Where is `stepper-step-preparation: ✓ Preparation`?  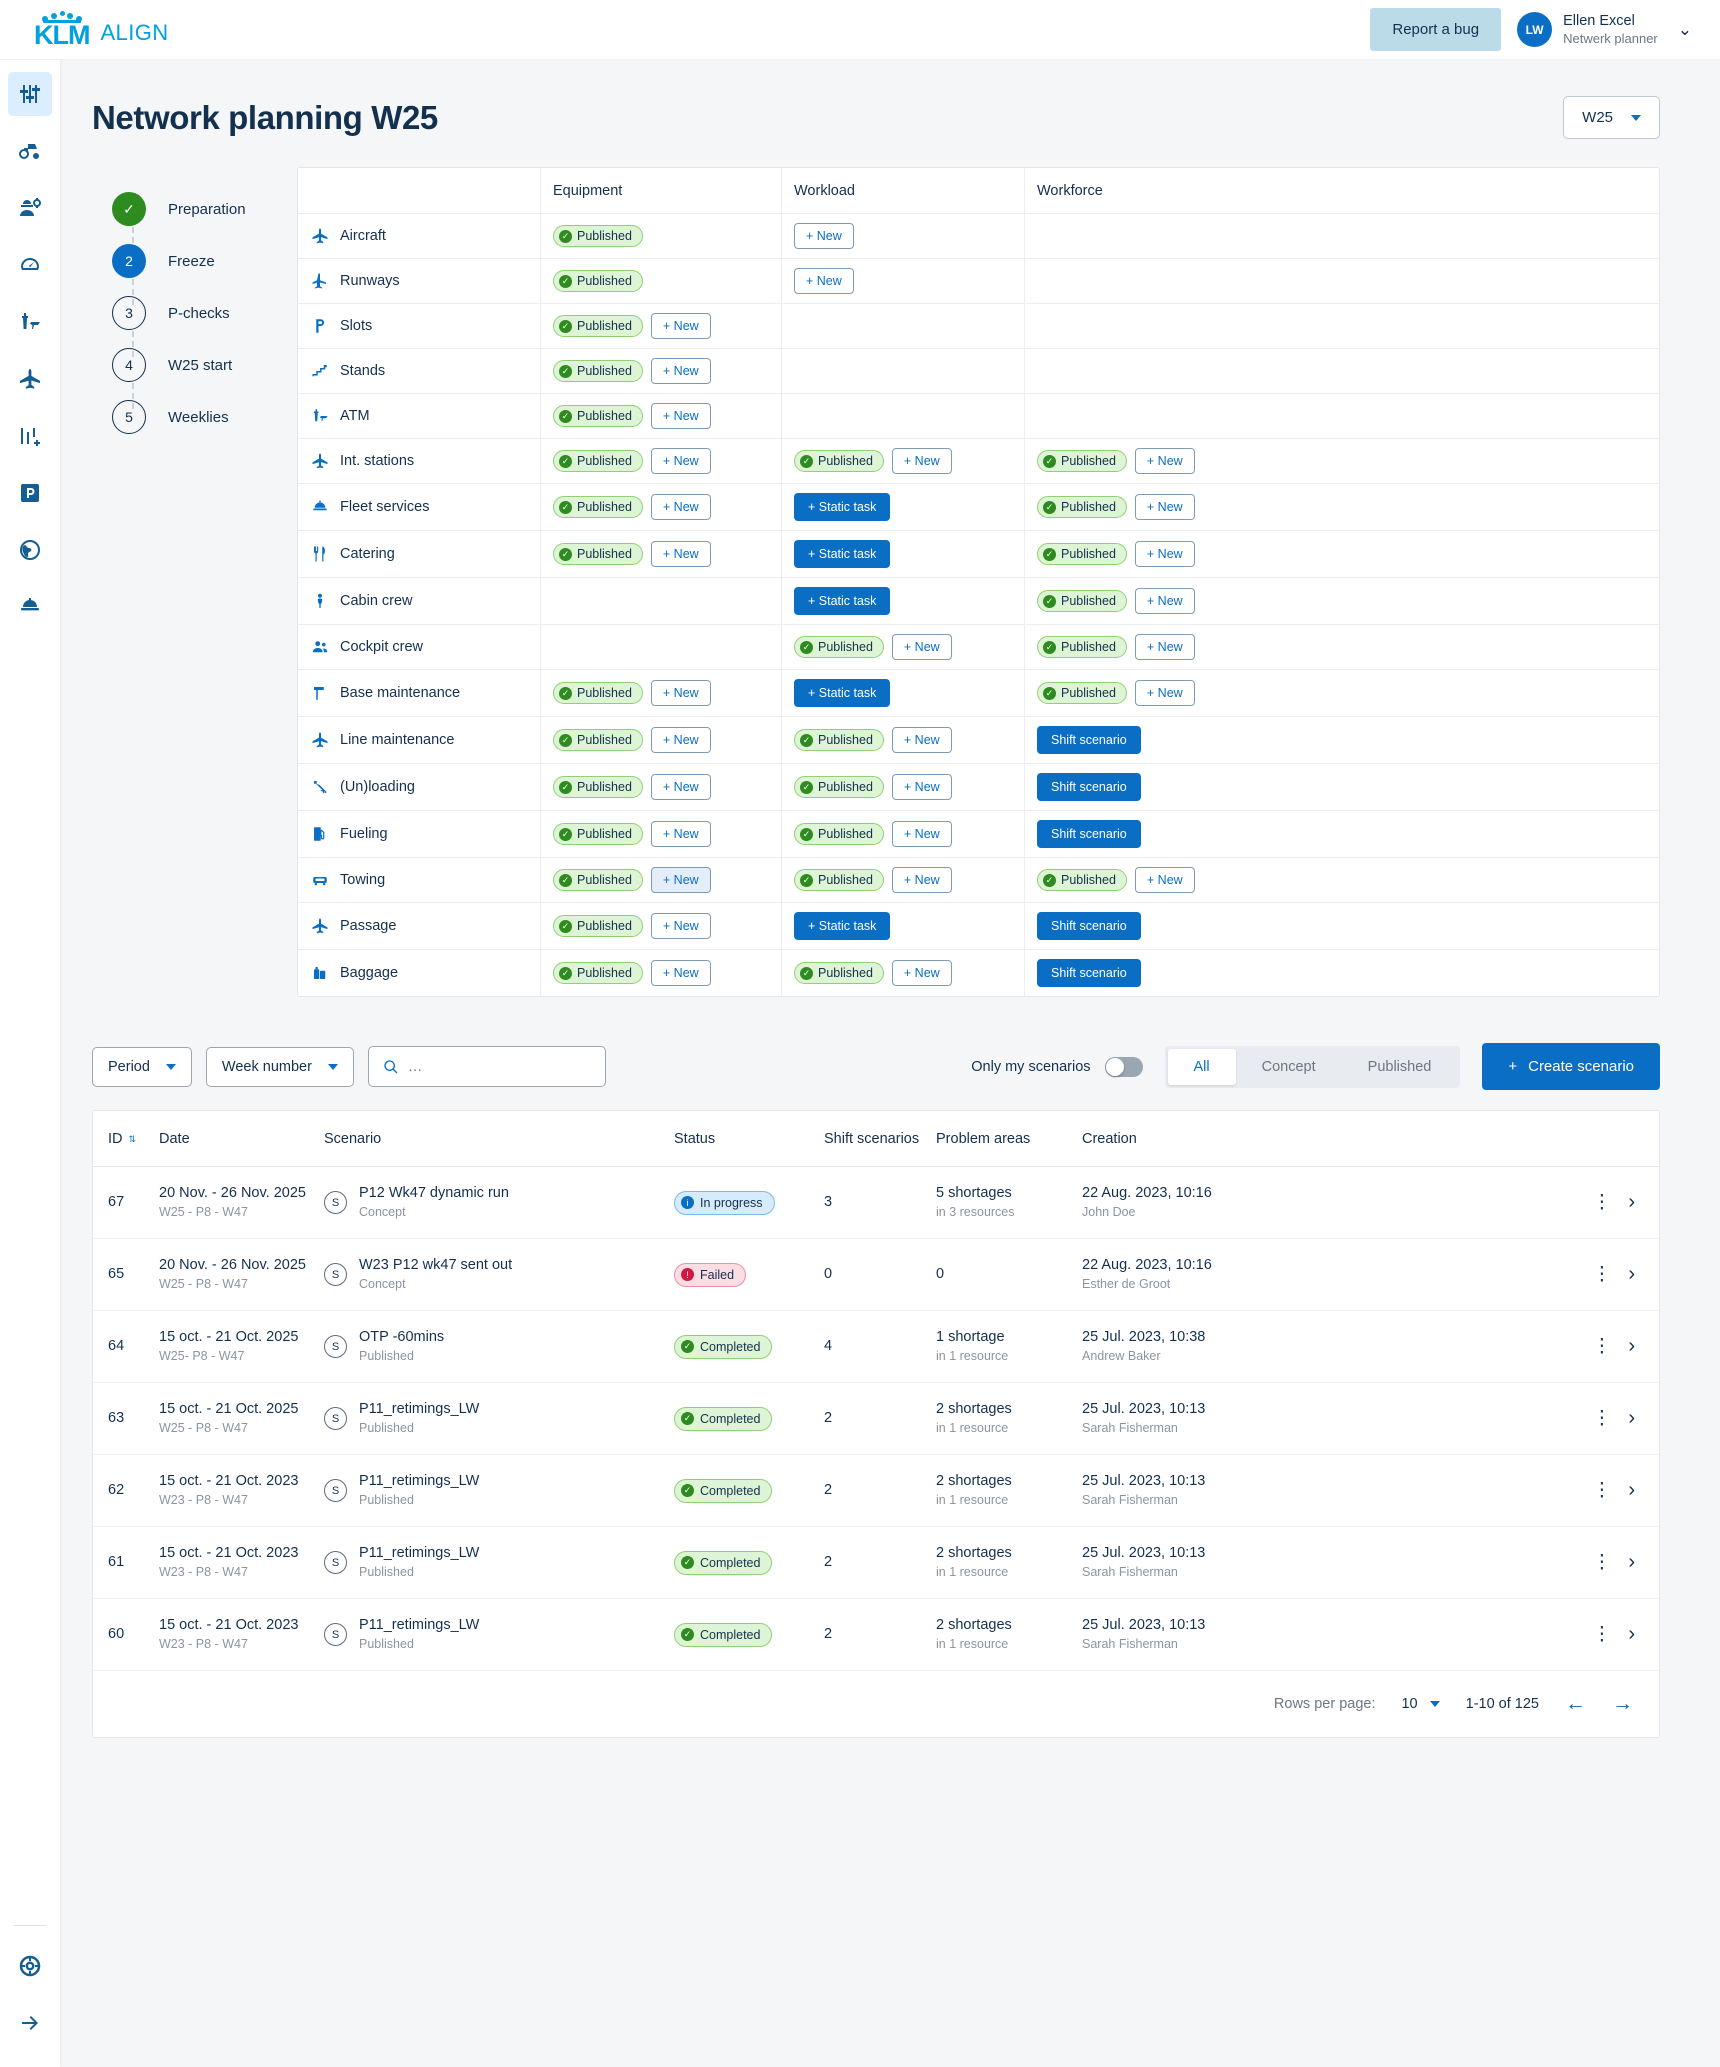
stepper-step-preparation: ✓ Preparation is located at coordinates (204, 218).